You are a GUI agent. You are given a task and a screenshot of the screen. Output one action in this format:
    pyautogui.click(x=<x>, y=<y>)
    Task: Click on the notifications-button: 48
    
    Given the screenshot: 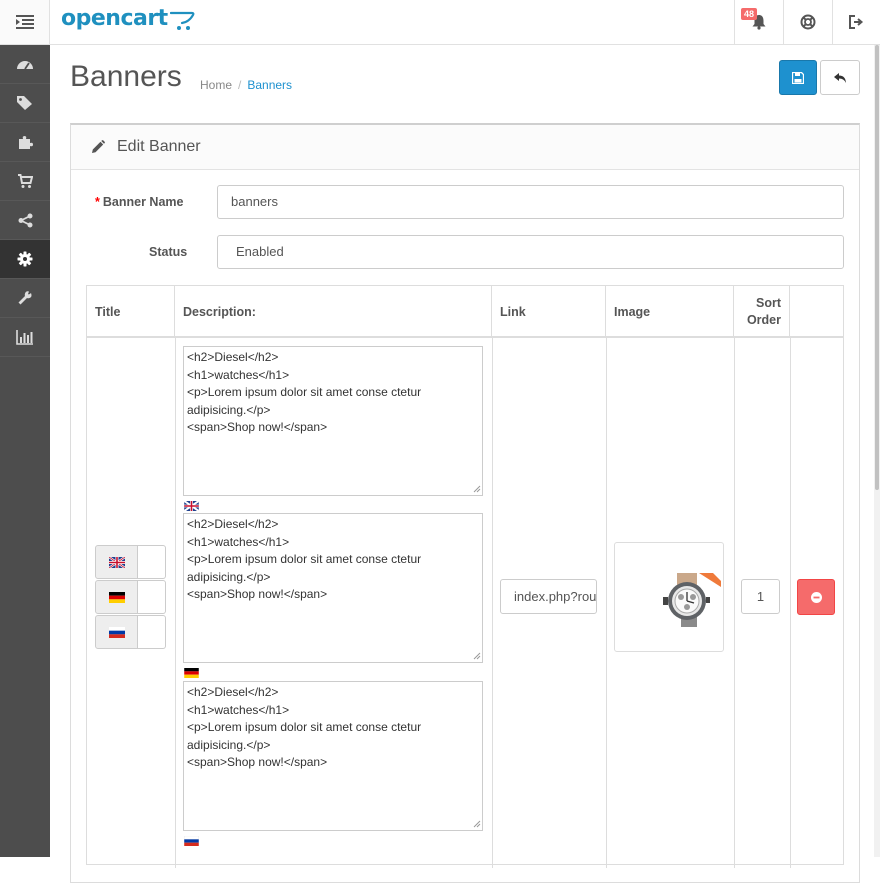 What is the action you would take?
    pyautogui.click(x=758, y=22)
    